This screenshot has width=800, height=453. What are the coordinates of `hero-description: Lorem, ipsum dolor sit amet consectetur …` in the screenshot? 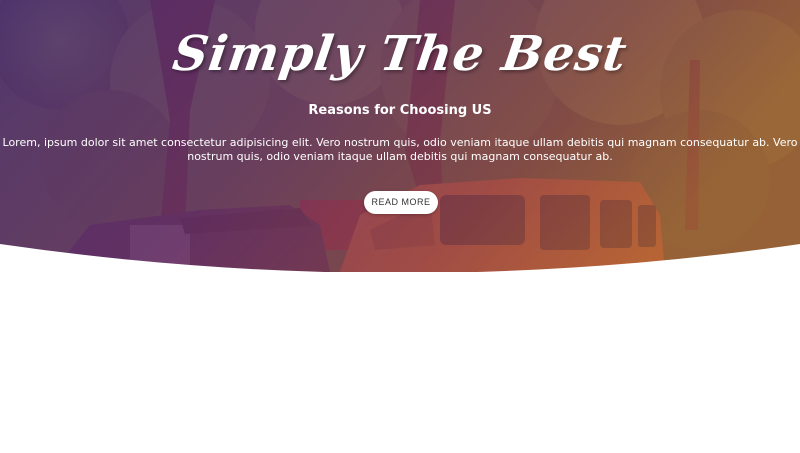 It's located at (400, 149).